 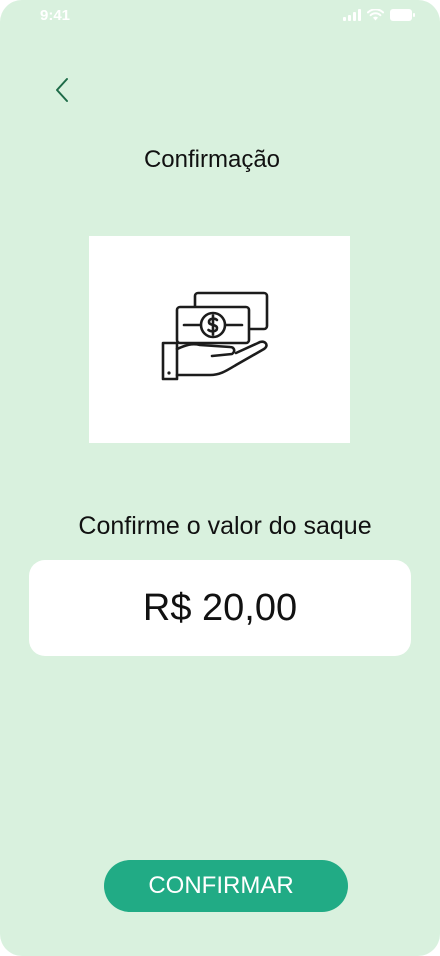 I want to click on amount-card: R$ 20,00, so click(x=220, y=608).